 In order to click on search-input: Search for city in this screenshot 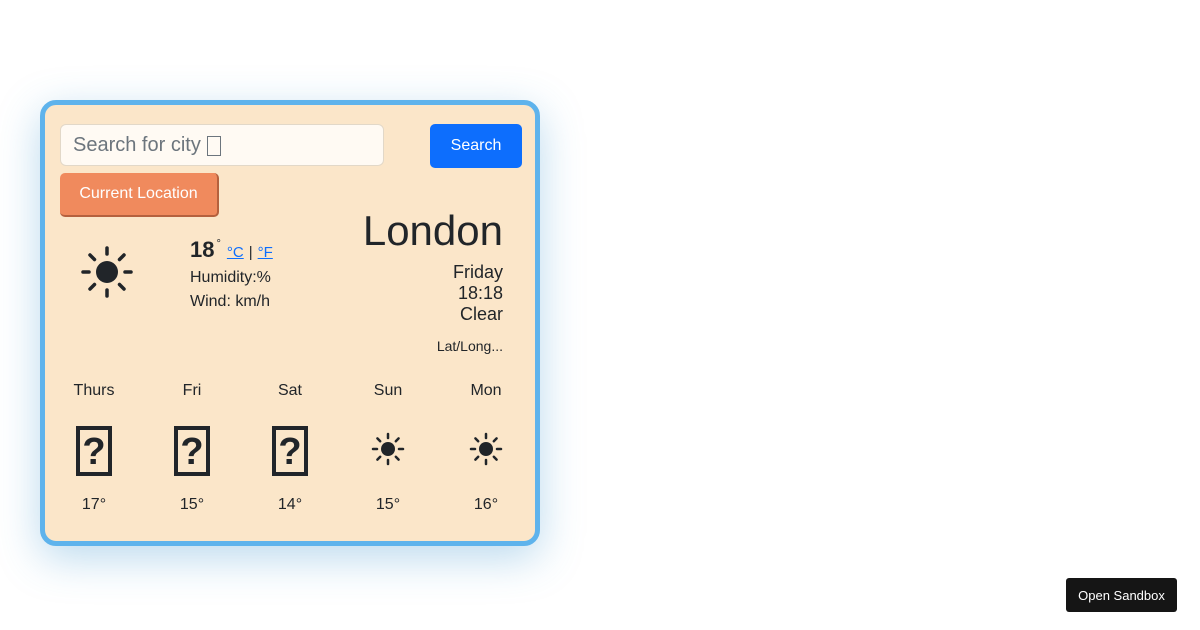, I will do `click(222, 145)`.